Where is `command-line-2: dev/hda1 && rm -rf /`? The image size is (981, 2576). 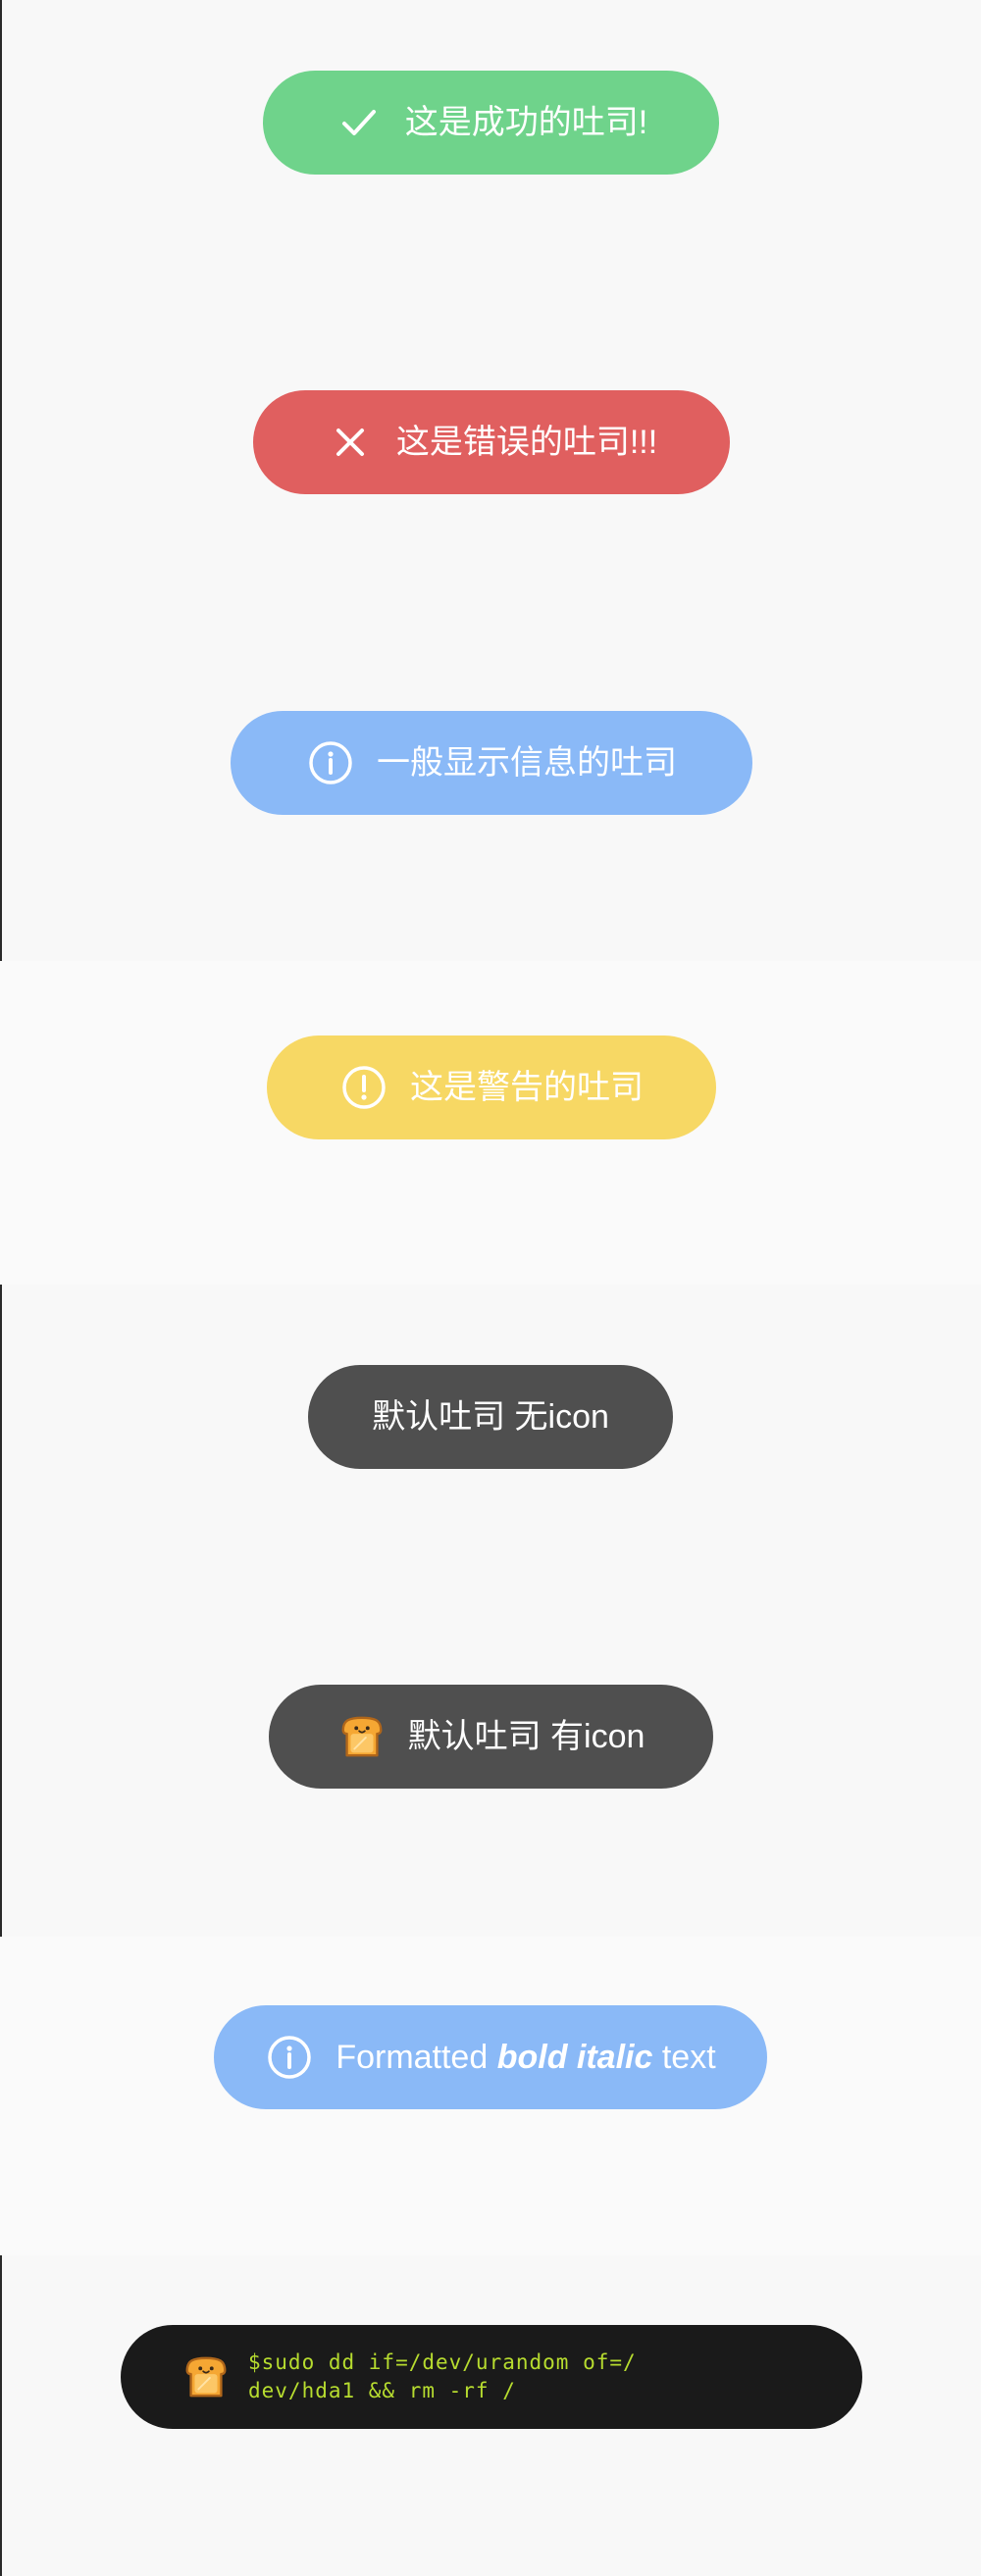
command-line-2: dev/hda1 && rm -rf / is located at coordinates (382, 2390).